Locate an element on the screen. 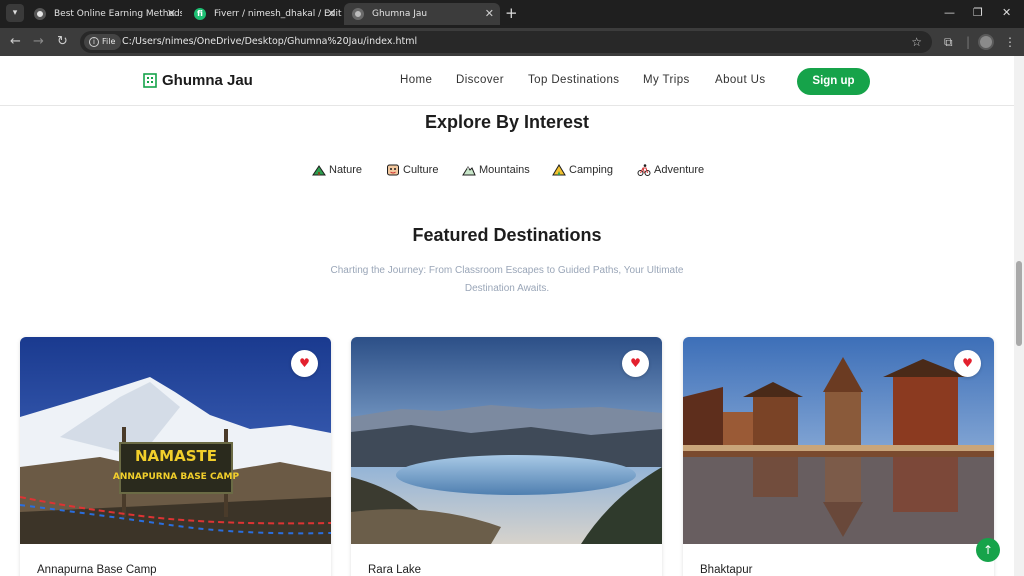 The height and width of the screenshot is (576, 1024). tab-title: Ghumna Jau is located at coordinates (400, 14).